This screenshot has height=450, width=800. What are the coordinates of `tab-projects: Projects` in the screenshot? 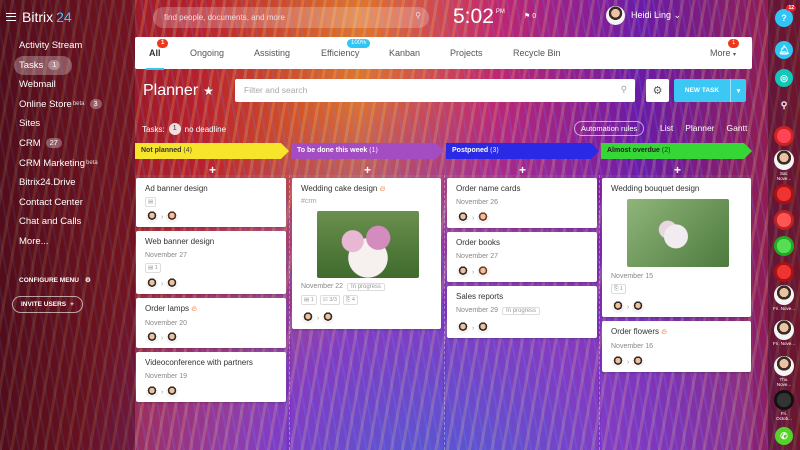 It's located at (466, 53).